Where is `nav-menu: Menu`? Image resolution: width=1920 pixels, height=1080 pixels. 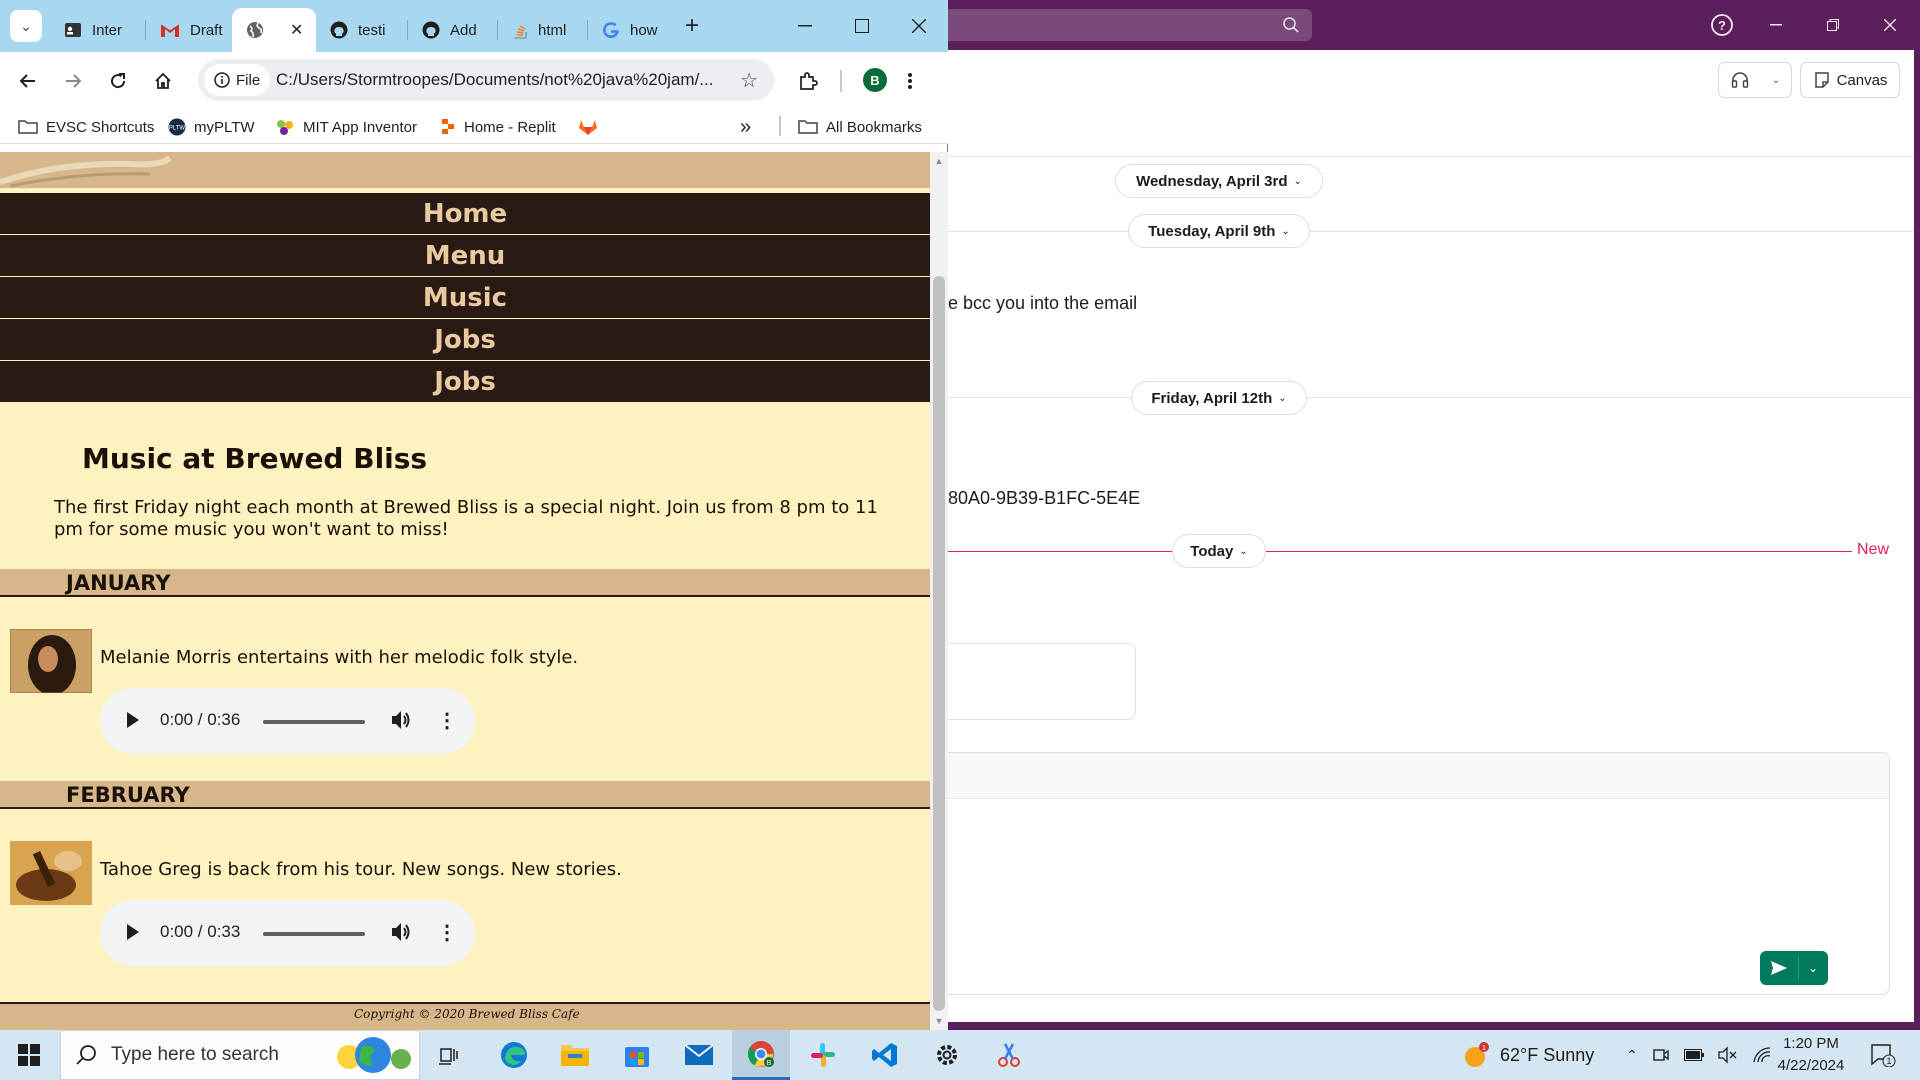 nav-menu: Menu is located at coordinates (465, 256).